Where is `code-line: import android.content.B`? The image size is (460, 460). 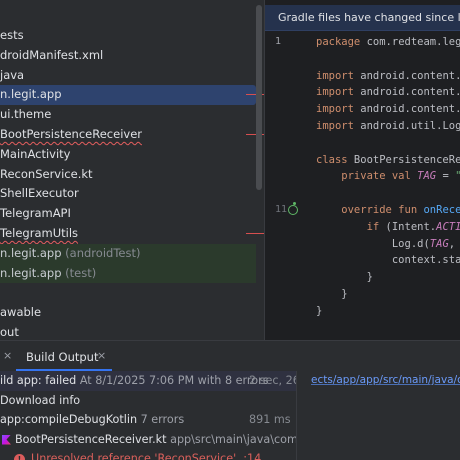 code-line: import android.content.B is located at coordinates (388, 76).